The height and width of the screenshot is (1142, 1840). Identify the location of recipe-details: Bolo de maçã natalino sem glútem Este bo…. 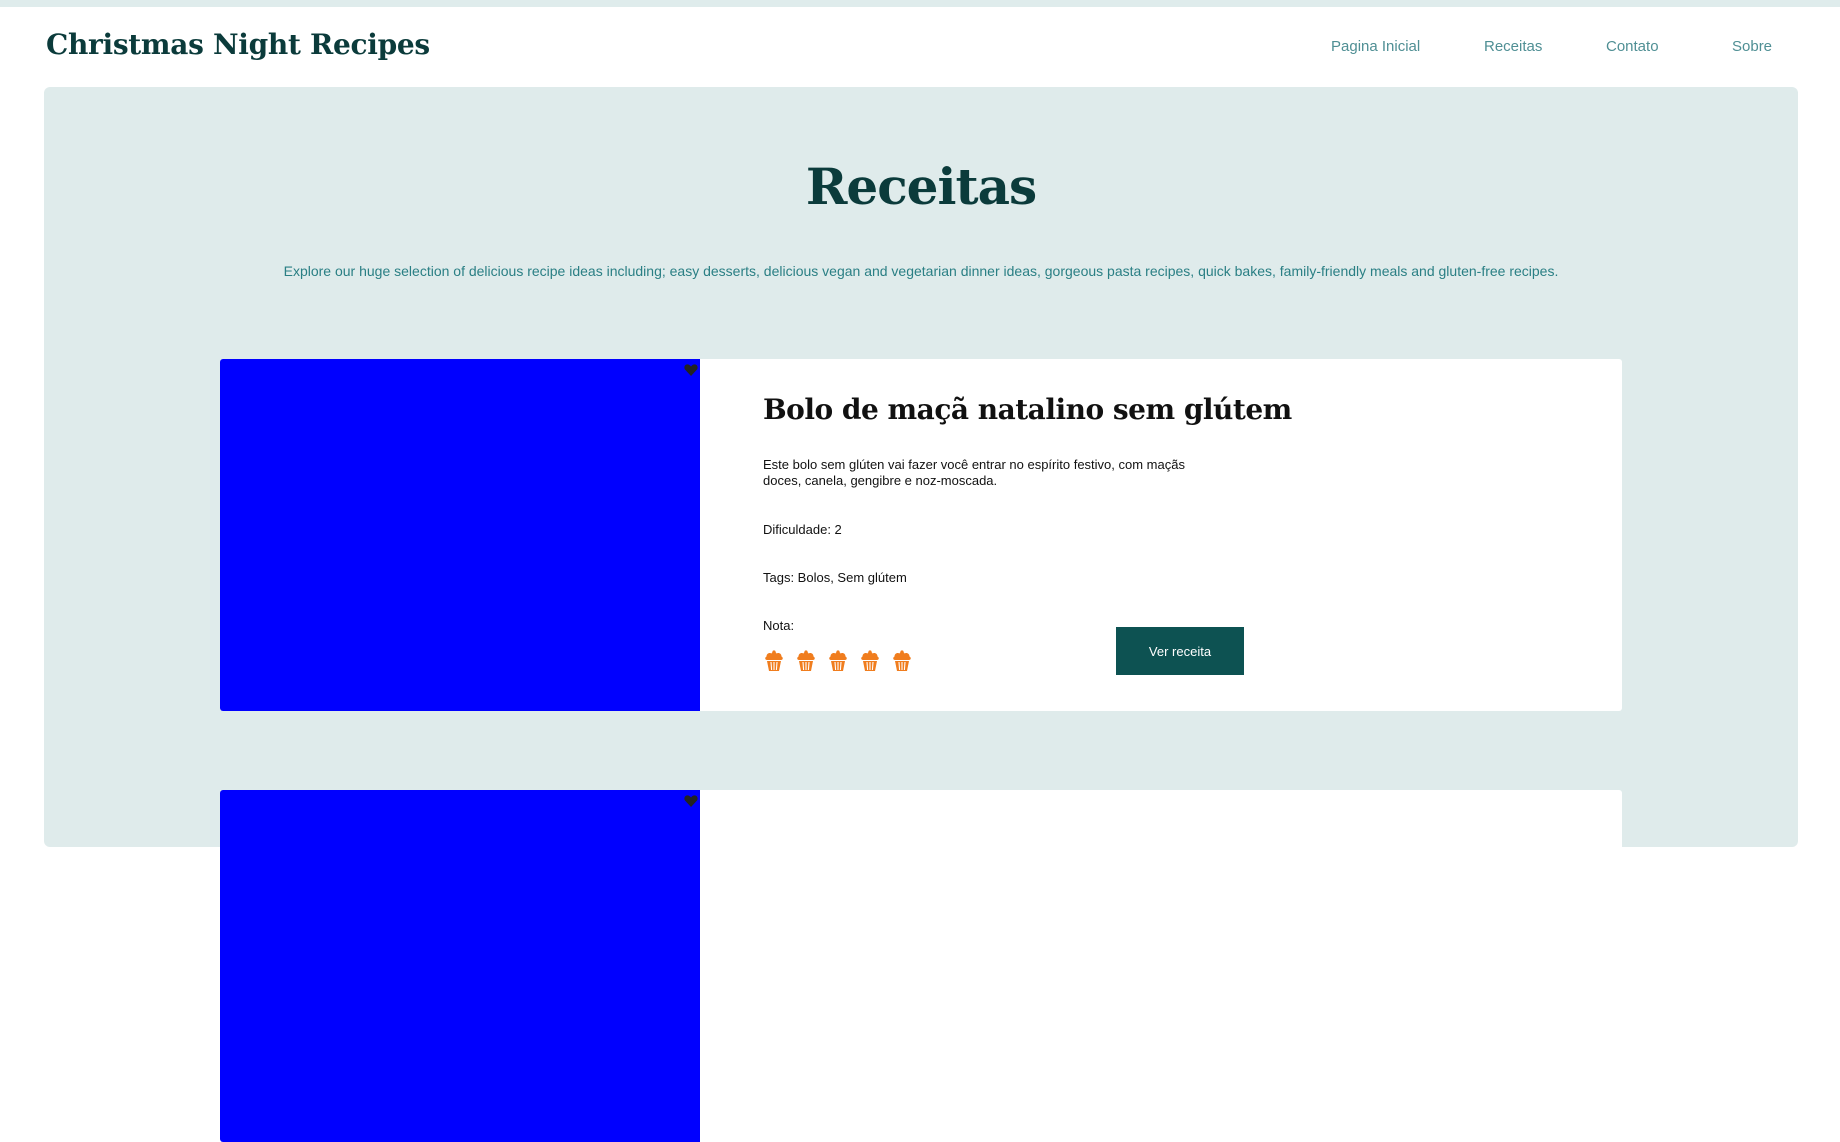
(1163, 535).